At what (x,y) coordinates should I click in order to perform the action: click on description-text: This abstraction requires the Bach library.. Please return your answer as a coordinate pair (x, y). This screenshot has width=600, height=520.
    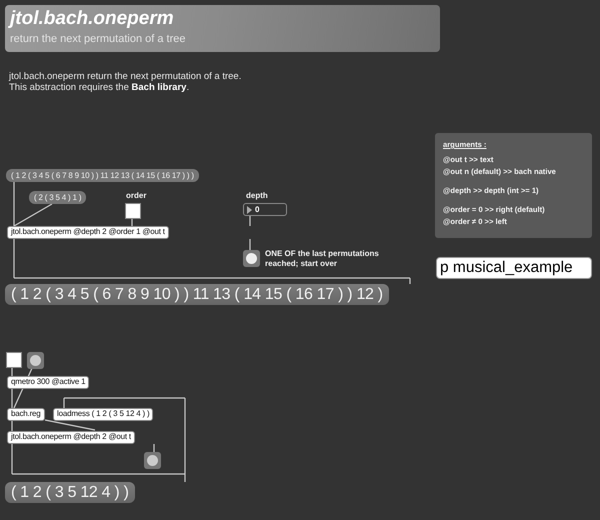
    Looking at the image, I should click on (99, 87).